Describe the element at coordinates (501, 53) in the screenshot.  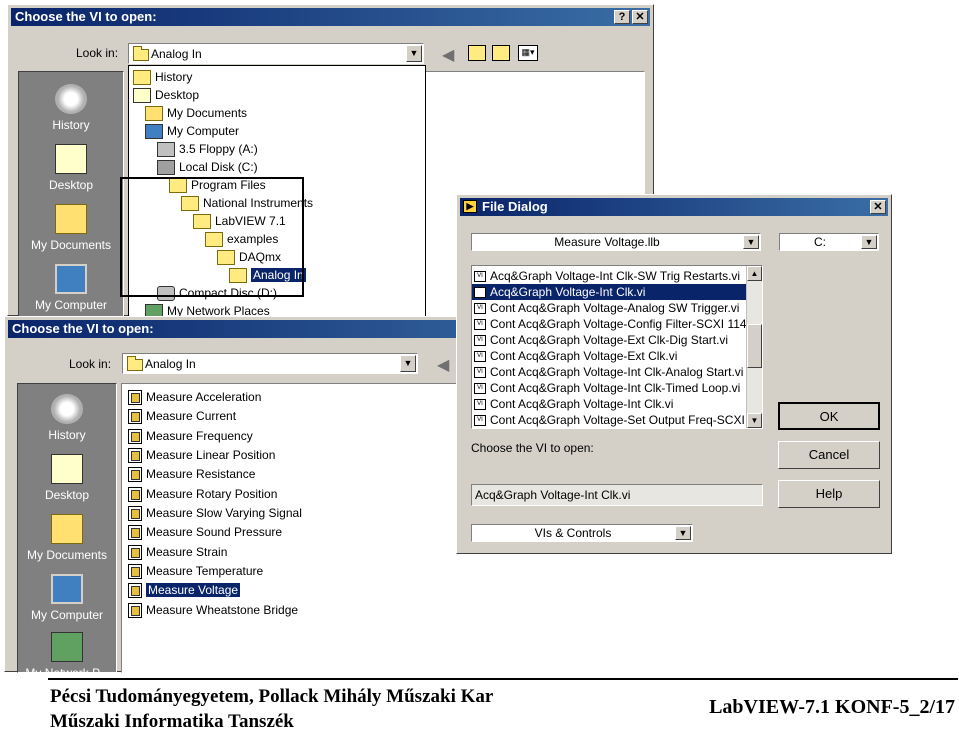
I see `new-folder-icon` at that location.